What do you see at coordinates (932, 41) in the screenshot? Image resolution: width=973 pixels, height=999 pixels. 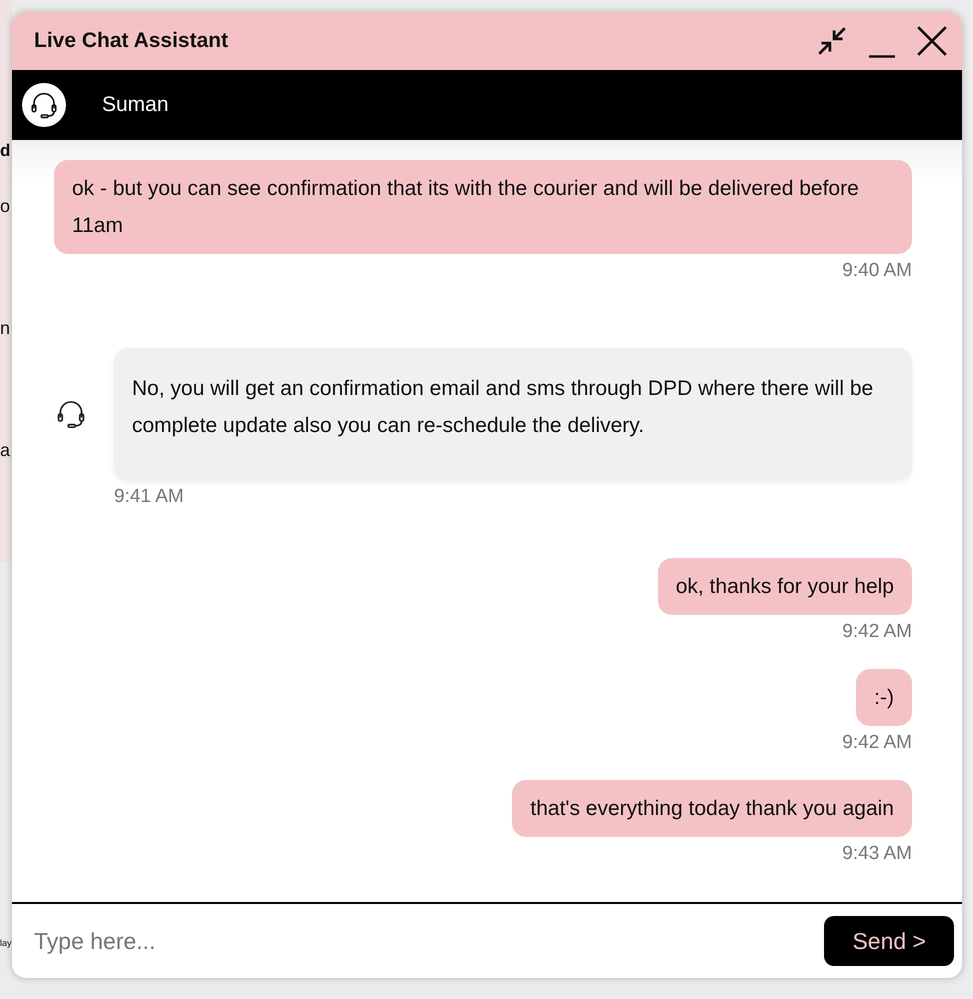 I see `close-icon` at bounding box center [932, 41].